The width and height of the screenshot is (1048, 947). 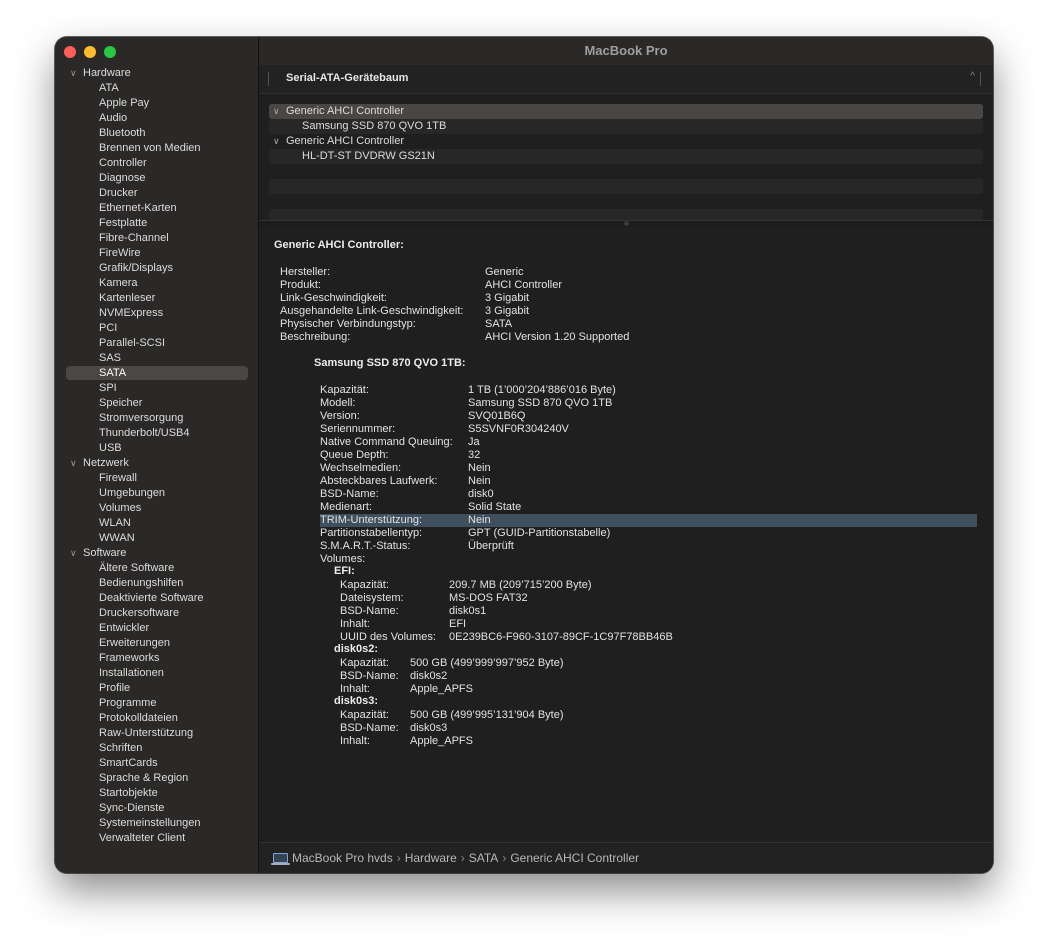 I want to click on property-value: Überprüft, so click(x=491, y=546).